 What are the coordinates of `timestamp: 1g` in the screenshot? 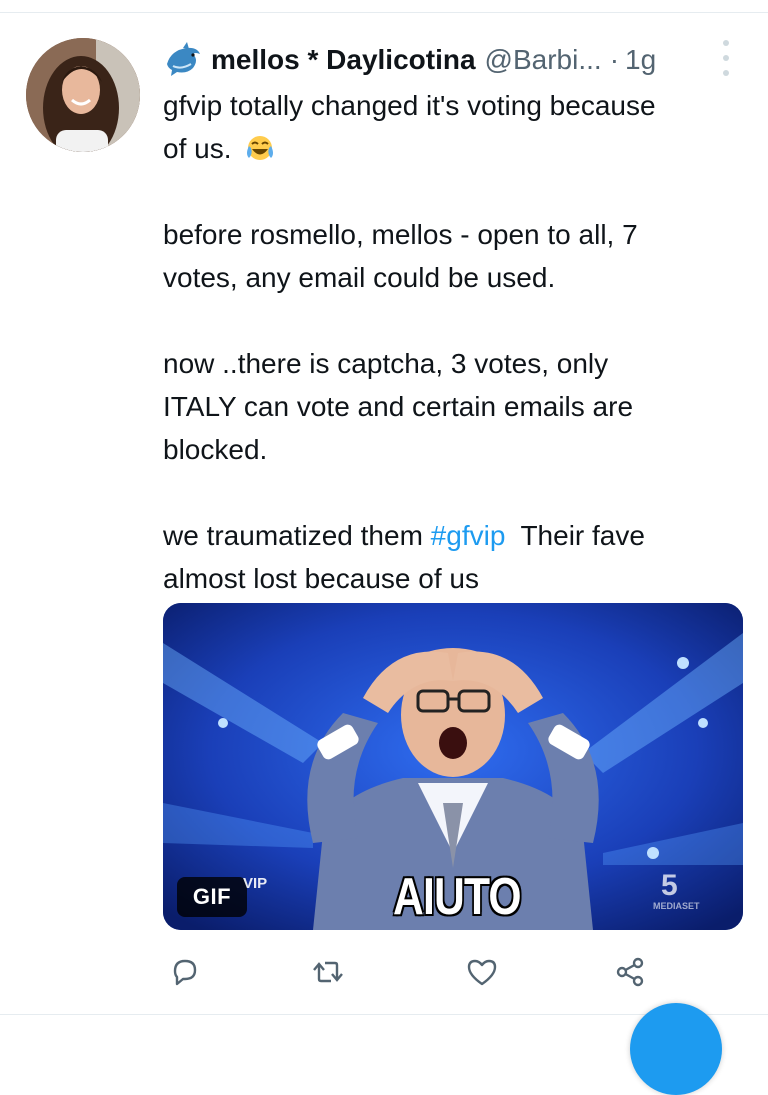 It's located at (640, 60).